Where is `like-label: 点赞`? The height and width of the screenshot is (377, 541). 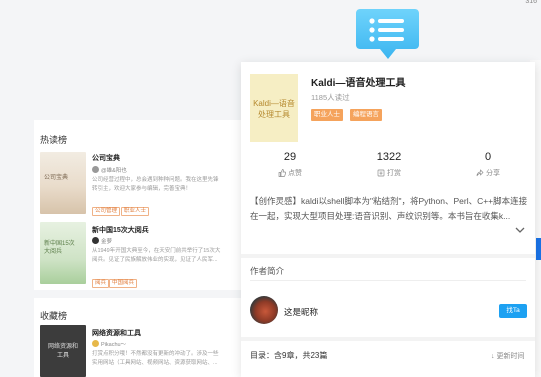
like-label: 点赞 is located at coordinates (295, 173).